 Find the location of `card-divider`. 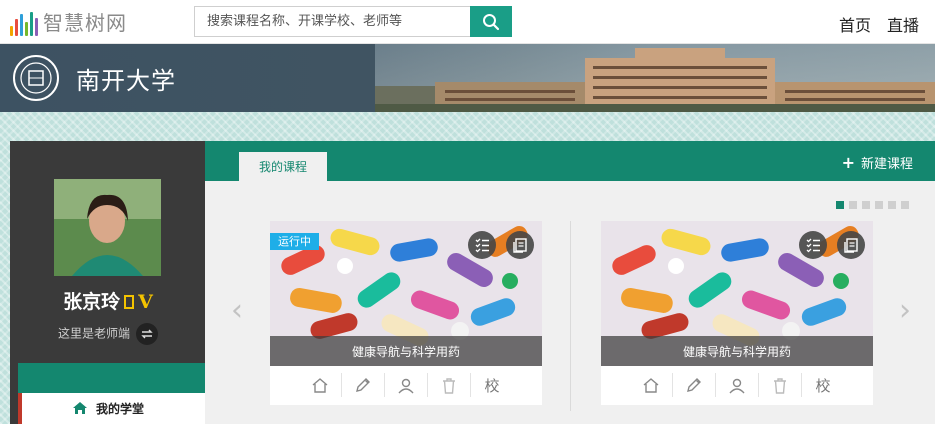

card-divider is located at coordinates (570, 316).